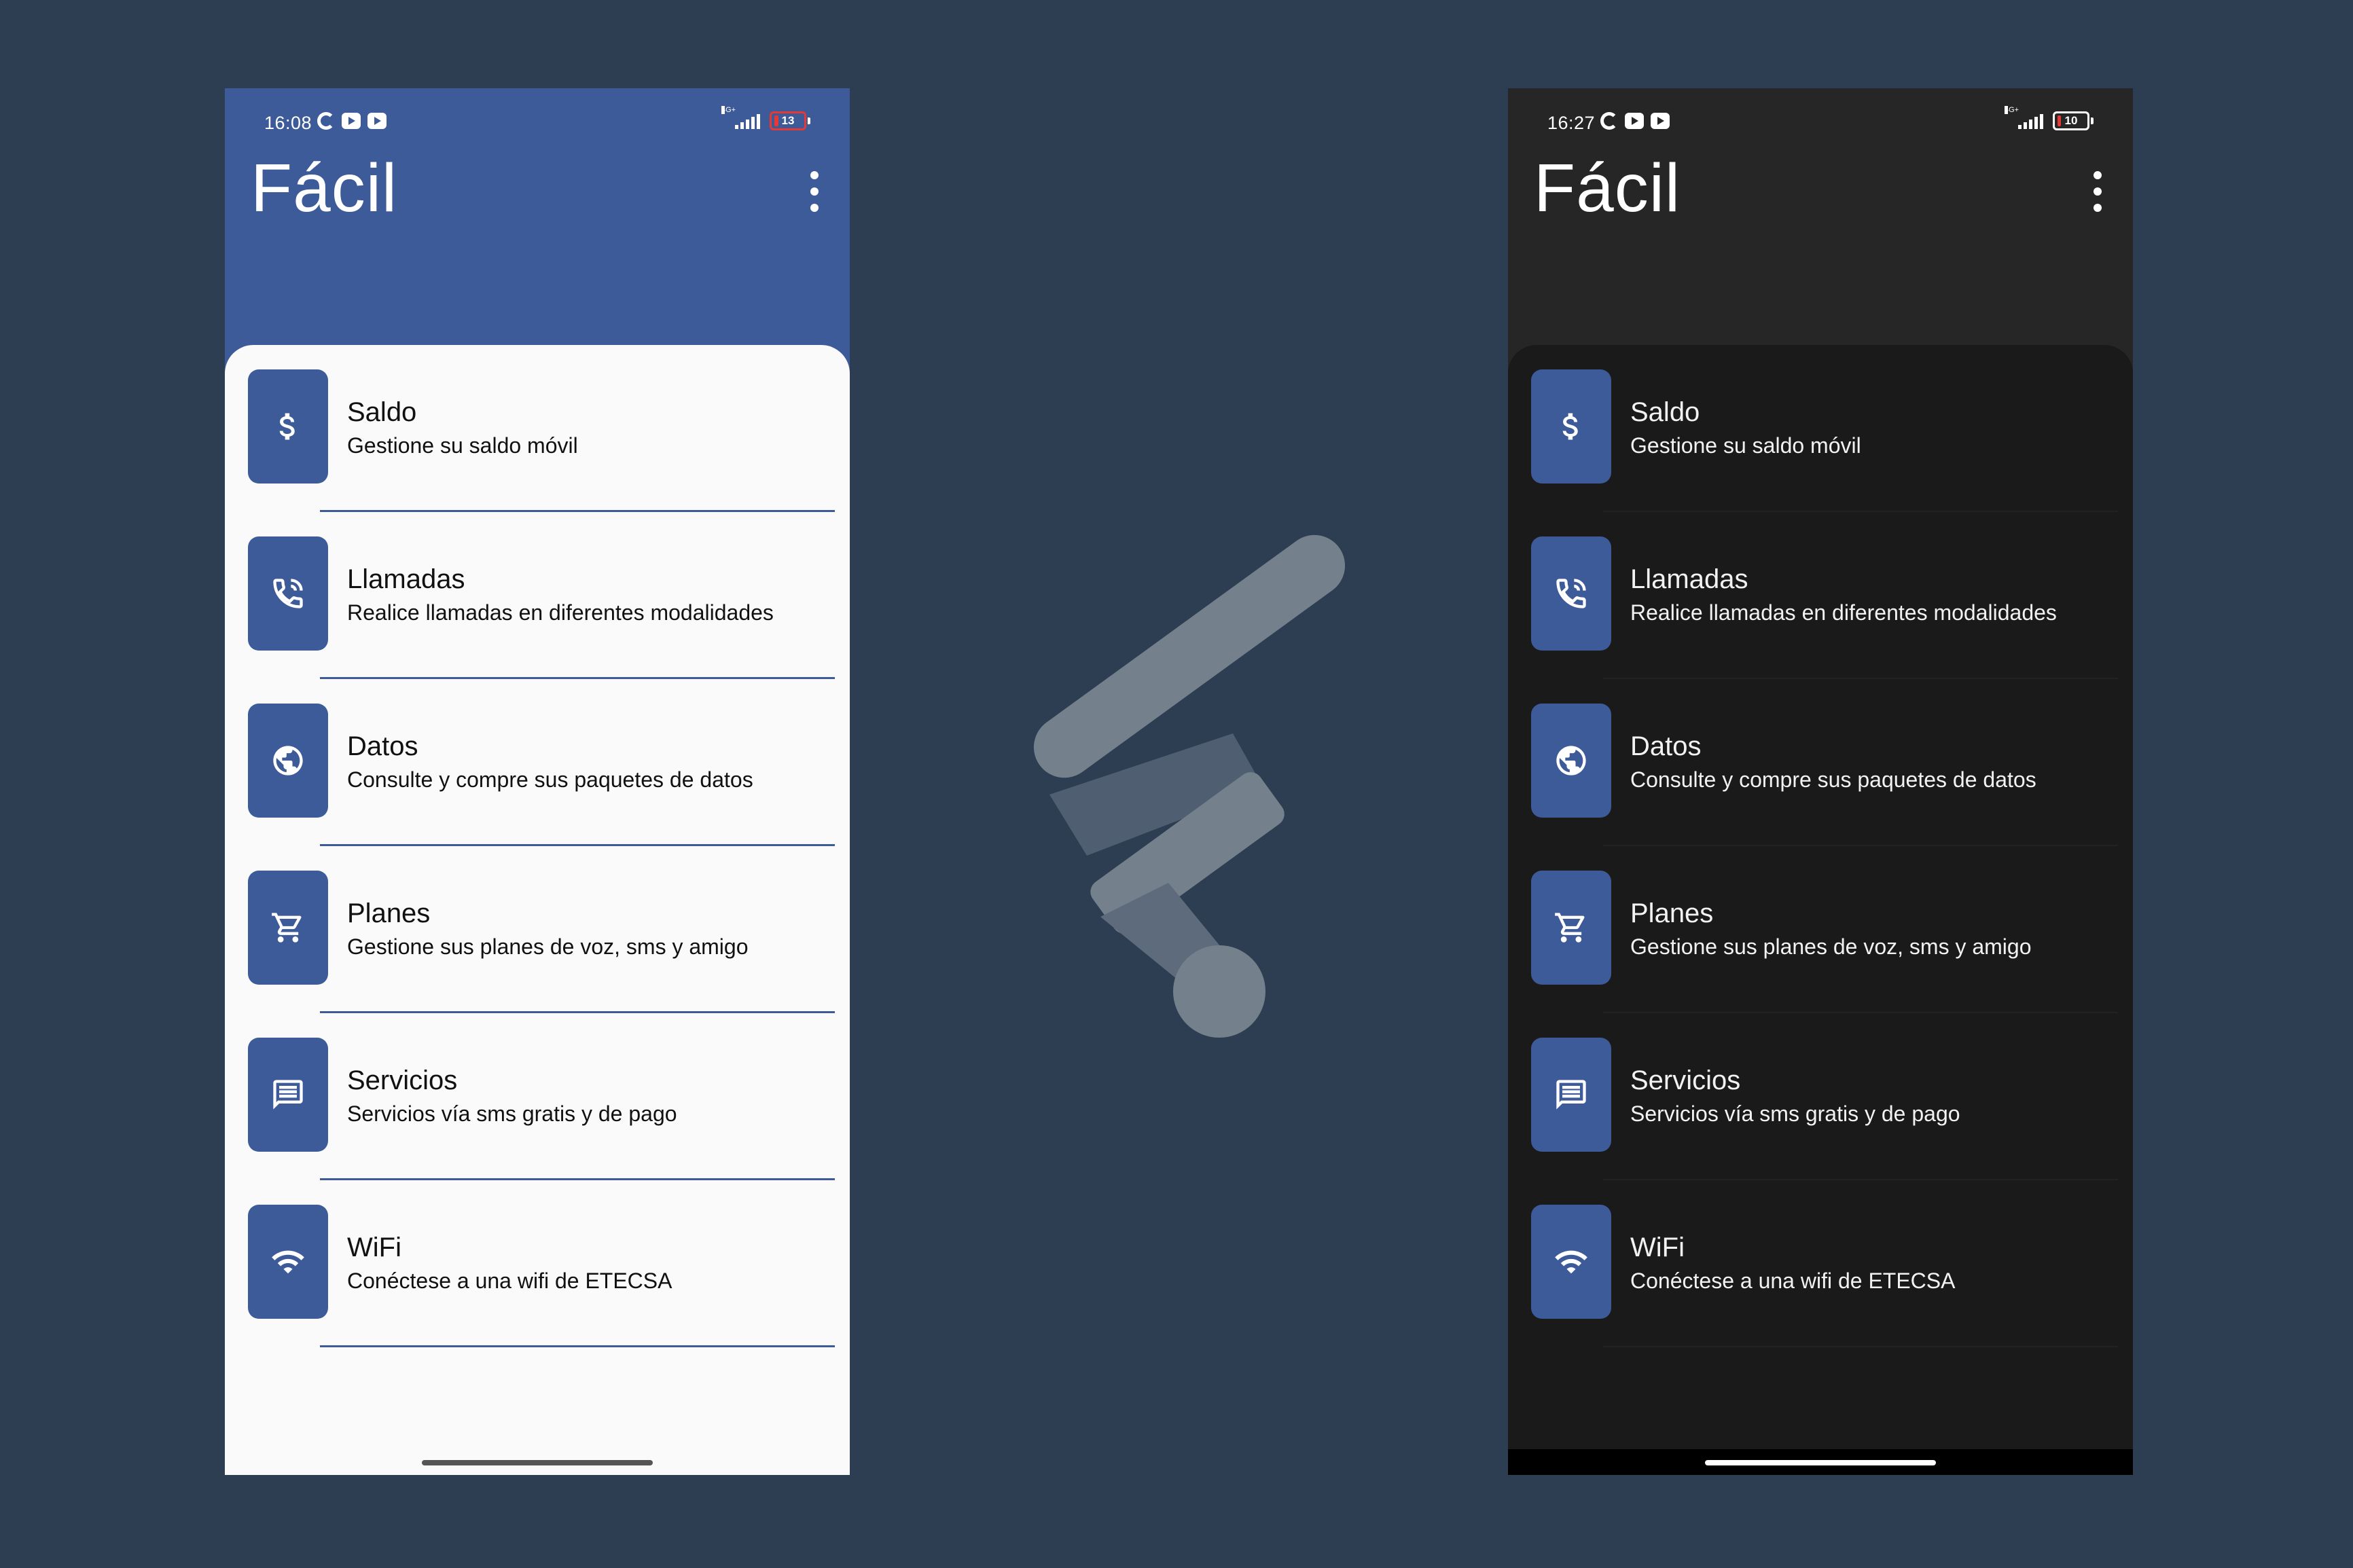 This screenshot has height=1568, width=2353. I want to click on facil-logo-icon, so click(1189, 786).